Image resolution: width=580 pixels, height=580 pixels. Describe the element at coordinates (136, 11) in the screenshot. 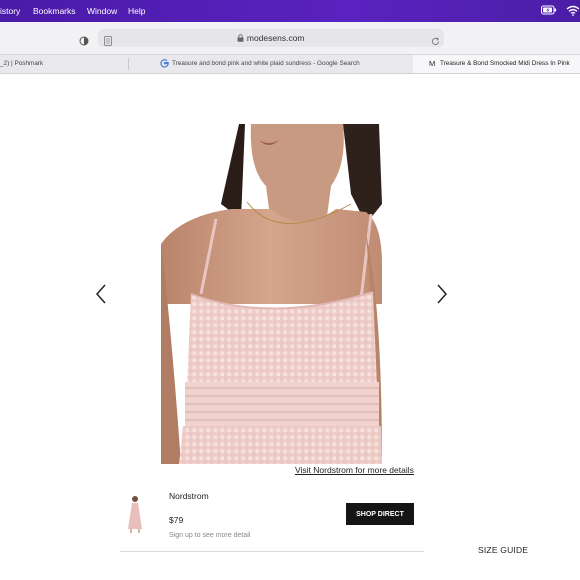

I see `menu-help: Help` at that location.